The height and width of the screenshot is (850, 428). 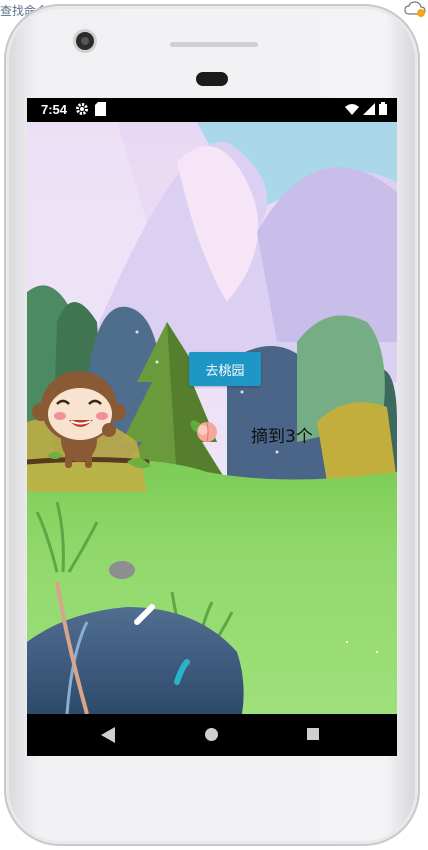 I want to click on cloud-sync-icon, so click(x=415, y=11).